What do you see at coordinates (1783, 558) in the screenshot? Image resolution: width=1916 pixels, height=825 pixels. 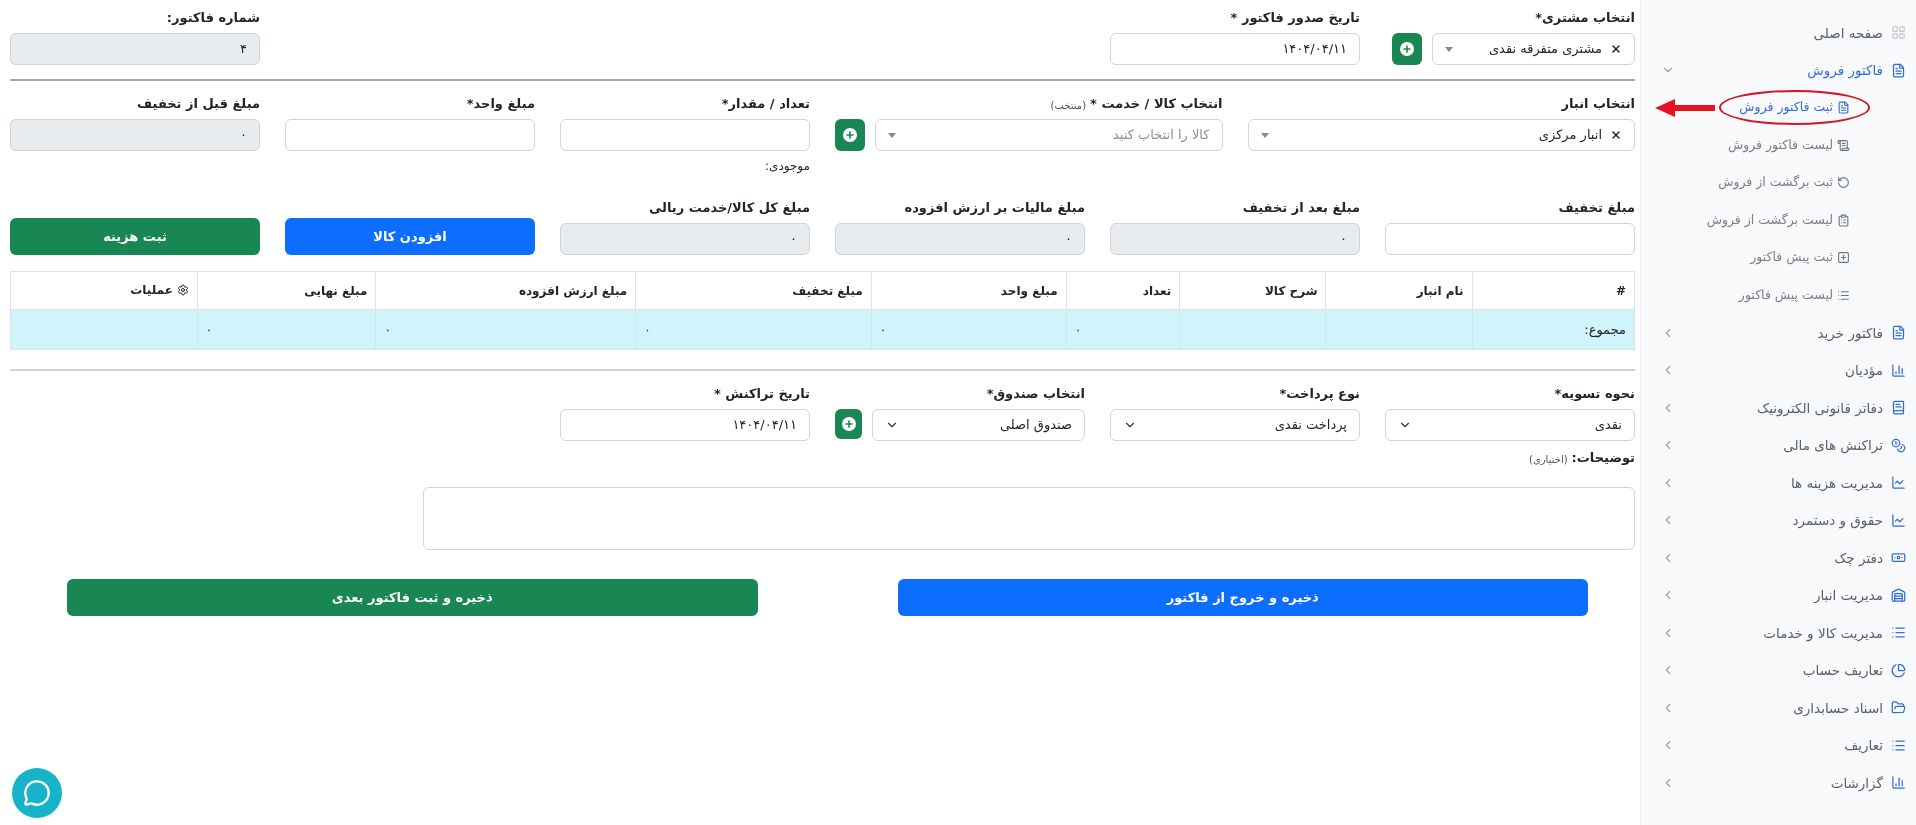 I see `sidebar-item: دفتر چک` at bounding box center [1783, 558].